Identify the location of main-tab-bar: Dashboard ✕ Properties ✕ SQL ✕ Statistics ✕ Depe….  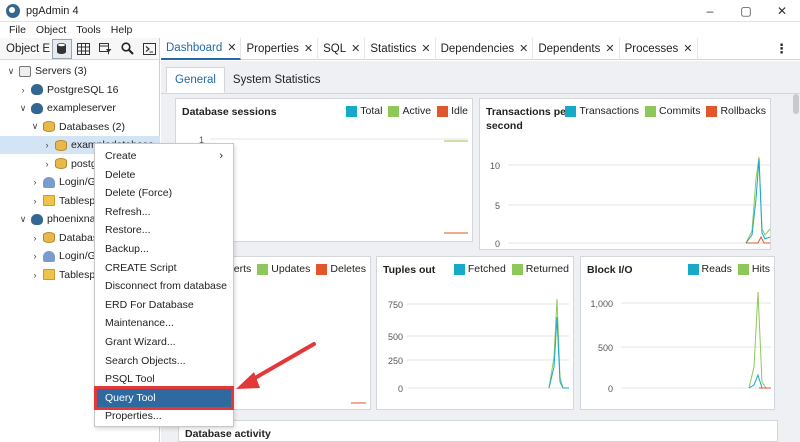
(480, 48).